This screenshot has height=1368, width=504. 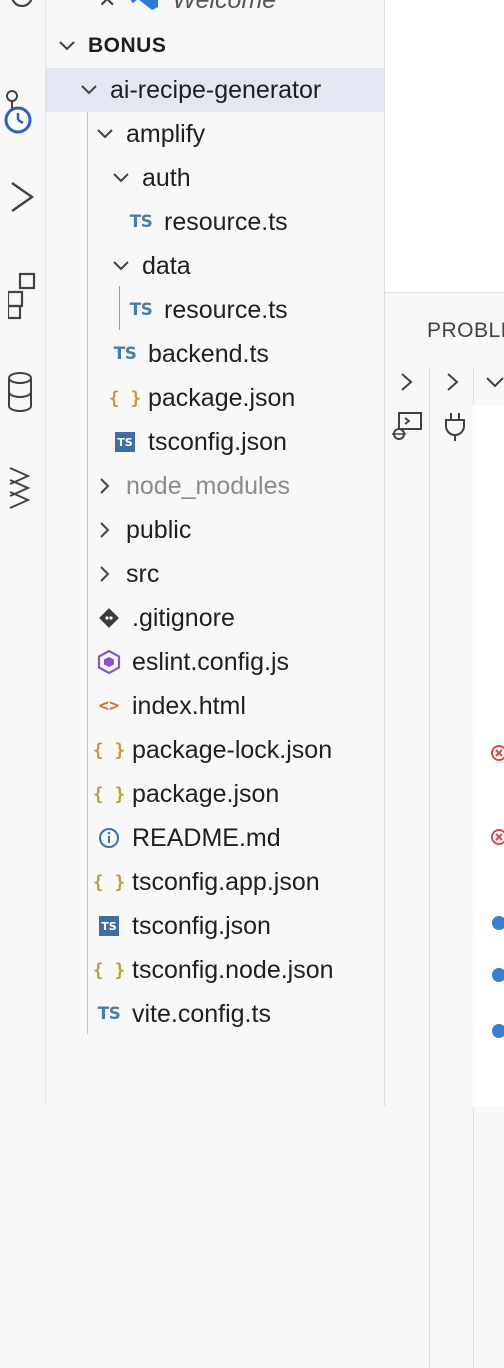 What do you see at coordinates (206, 837) in the screenshot?
I see `tree-item-label: README.md` at bounding box center [206, 837].